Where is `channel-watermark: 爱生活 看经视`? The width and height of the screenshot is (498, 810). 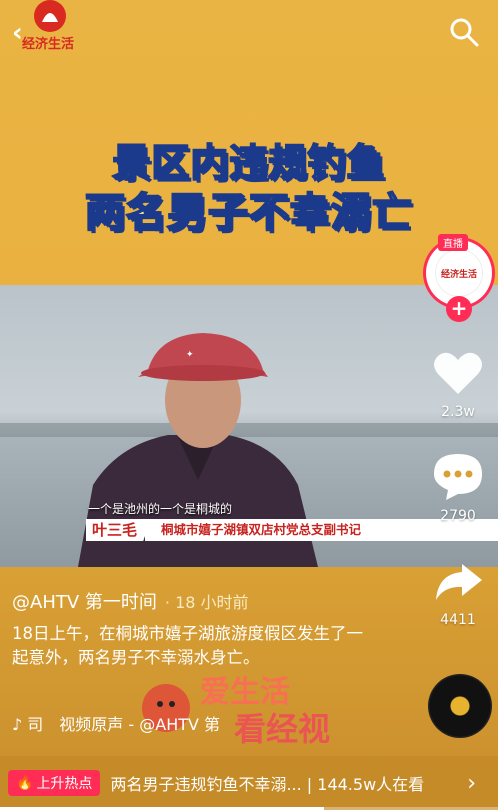
channel-watermark: 爱生活 看经视 is located at coordinates (236, 711).